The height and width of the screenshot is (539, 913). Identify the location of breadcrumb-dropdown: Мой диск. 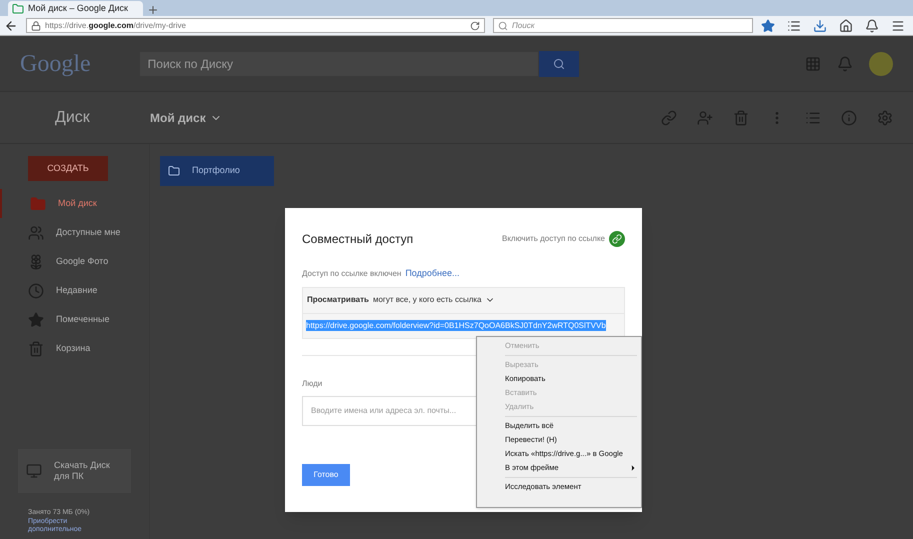
(186, 117).